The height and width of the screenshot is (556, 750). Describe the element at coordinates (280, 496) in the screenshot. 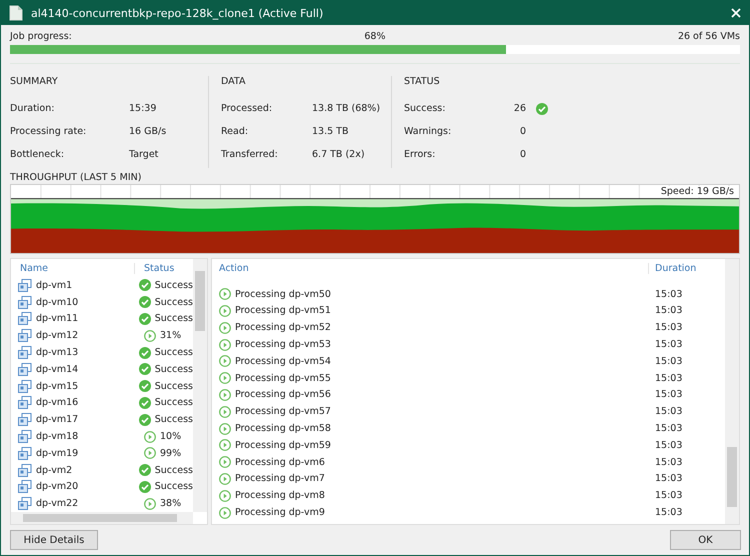

I see `action-text: Processing dp-vm8` at that location.